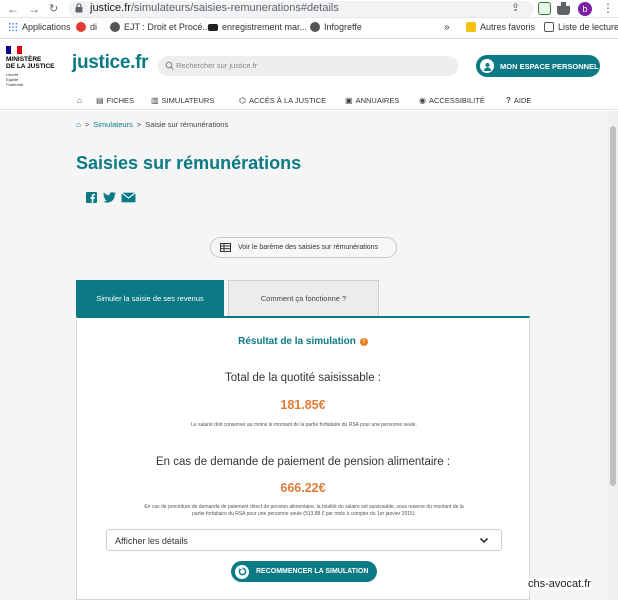 Image resolution: width=618 pixels, height=600 pixels. I want to click on restart-simulation-button: RECOMMENCER LA SIMULATION, so click(304, 571).